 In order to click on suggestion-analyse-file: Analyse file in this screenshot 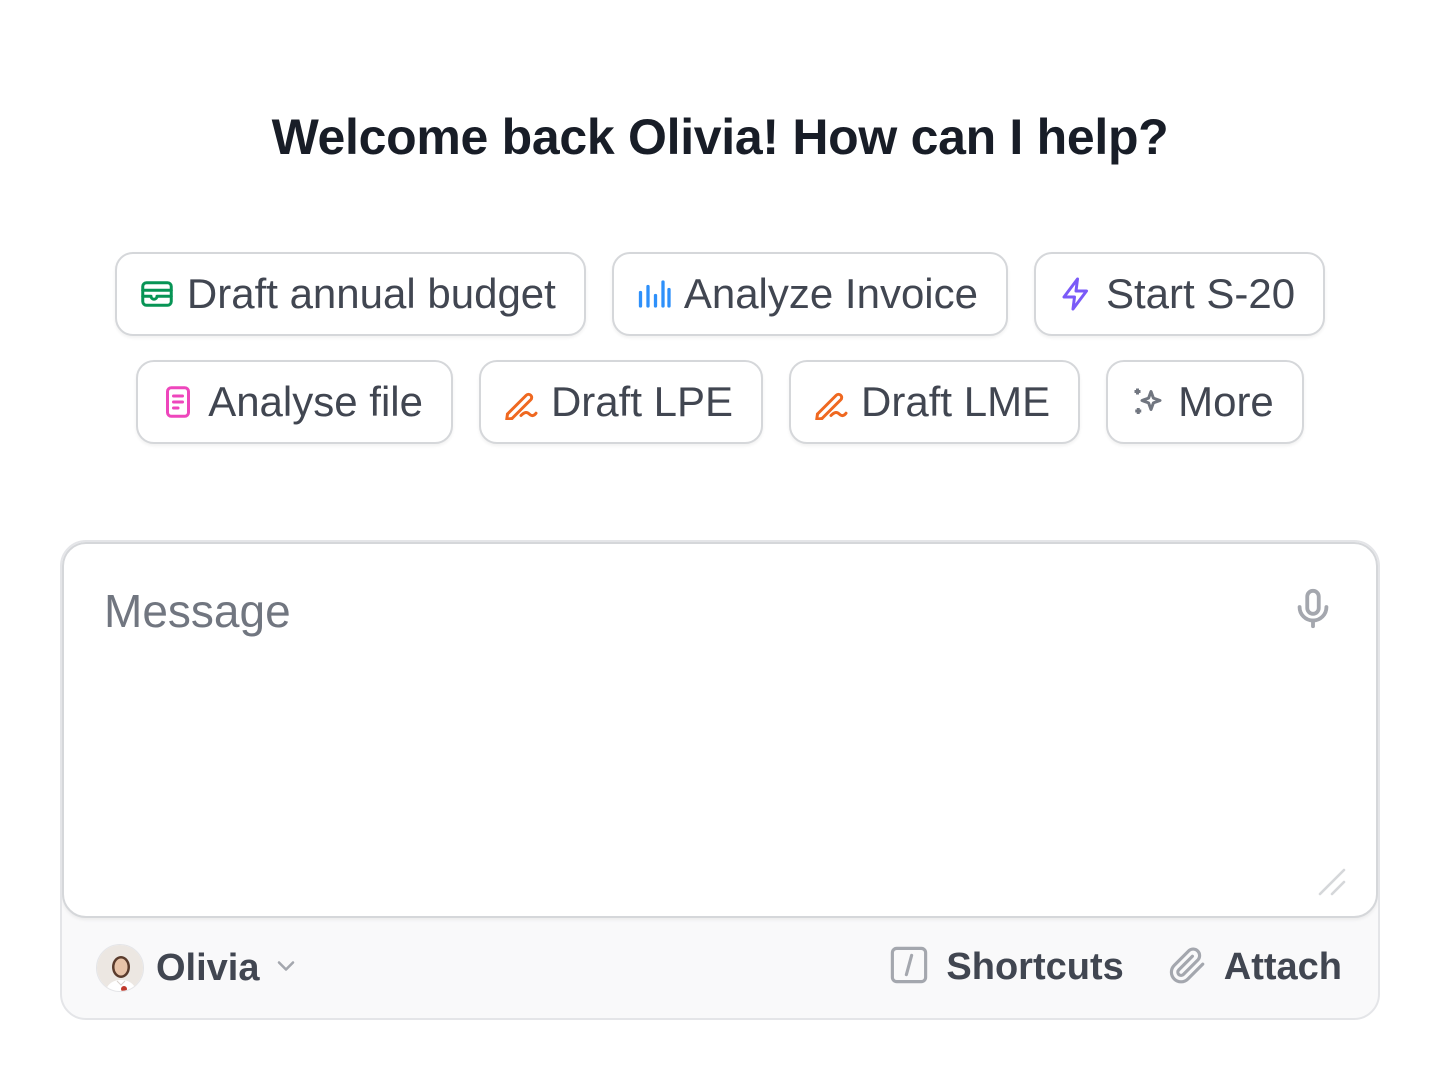, I will do `click(294, 402)`.